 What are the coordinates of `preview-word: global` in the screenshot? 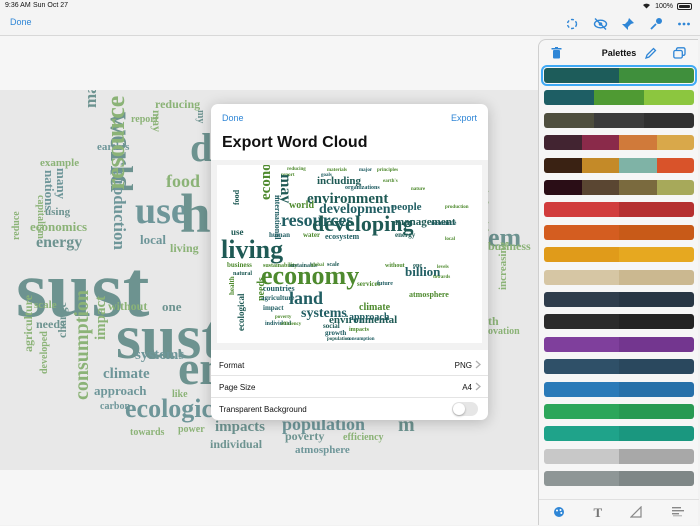 It's located at (318, 265).